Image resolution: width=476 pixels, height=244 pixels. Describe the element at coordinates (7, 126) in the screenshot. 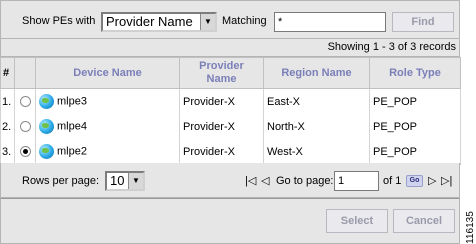

I see `row-number: 2.` at that location.